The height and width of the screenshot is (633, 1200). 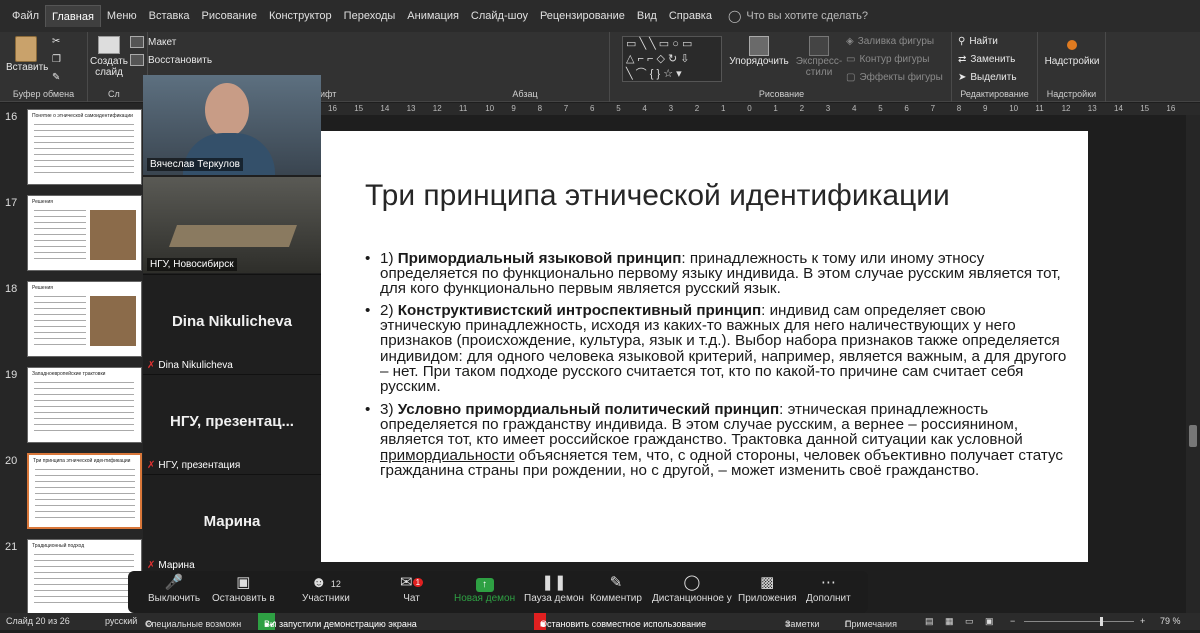 I want to click on cut-icon: ✂, so click(x=56, y=41).